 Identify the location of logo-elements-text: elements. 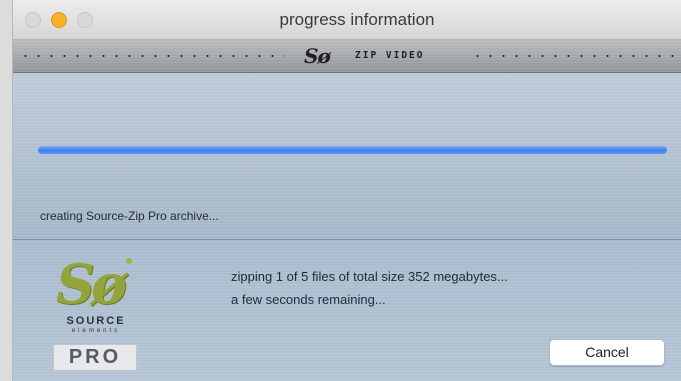
(96, 331).